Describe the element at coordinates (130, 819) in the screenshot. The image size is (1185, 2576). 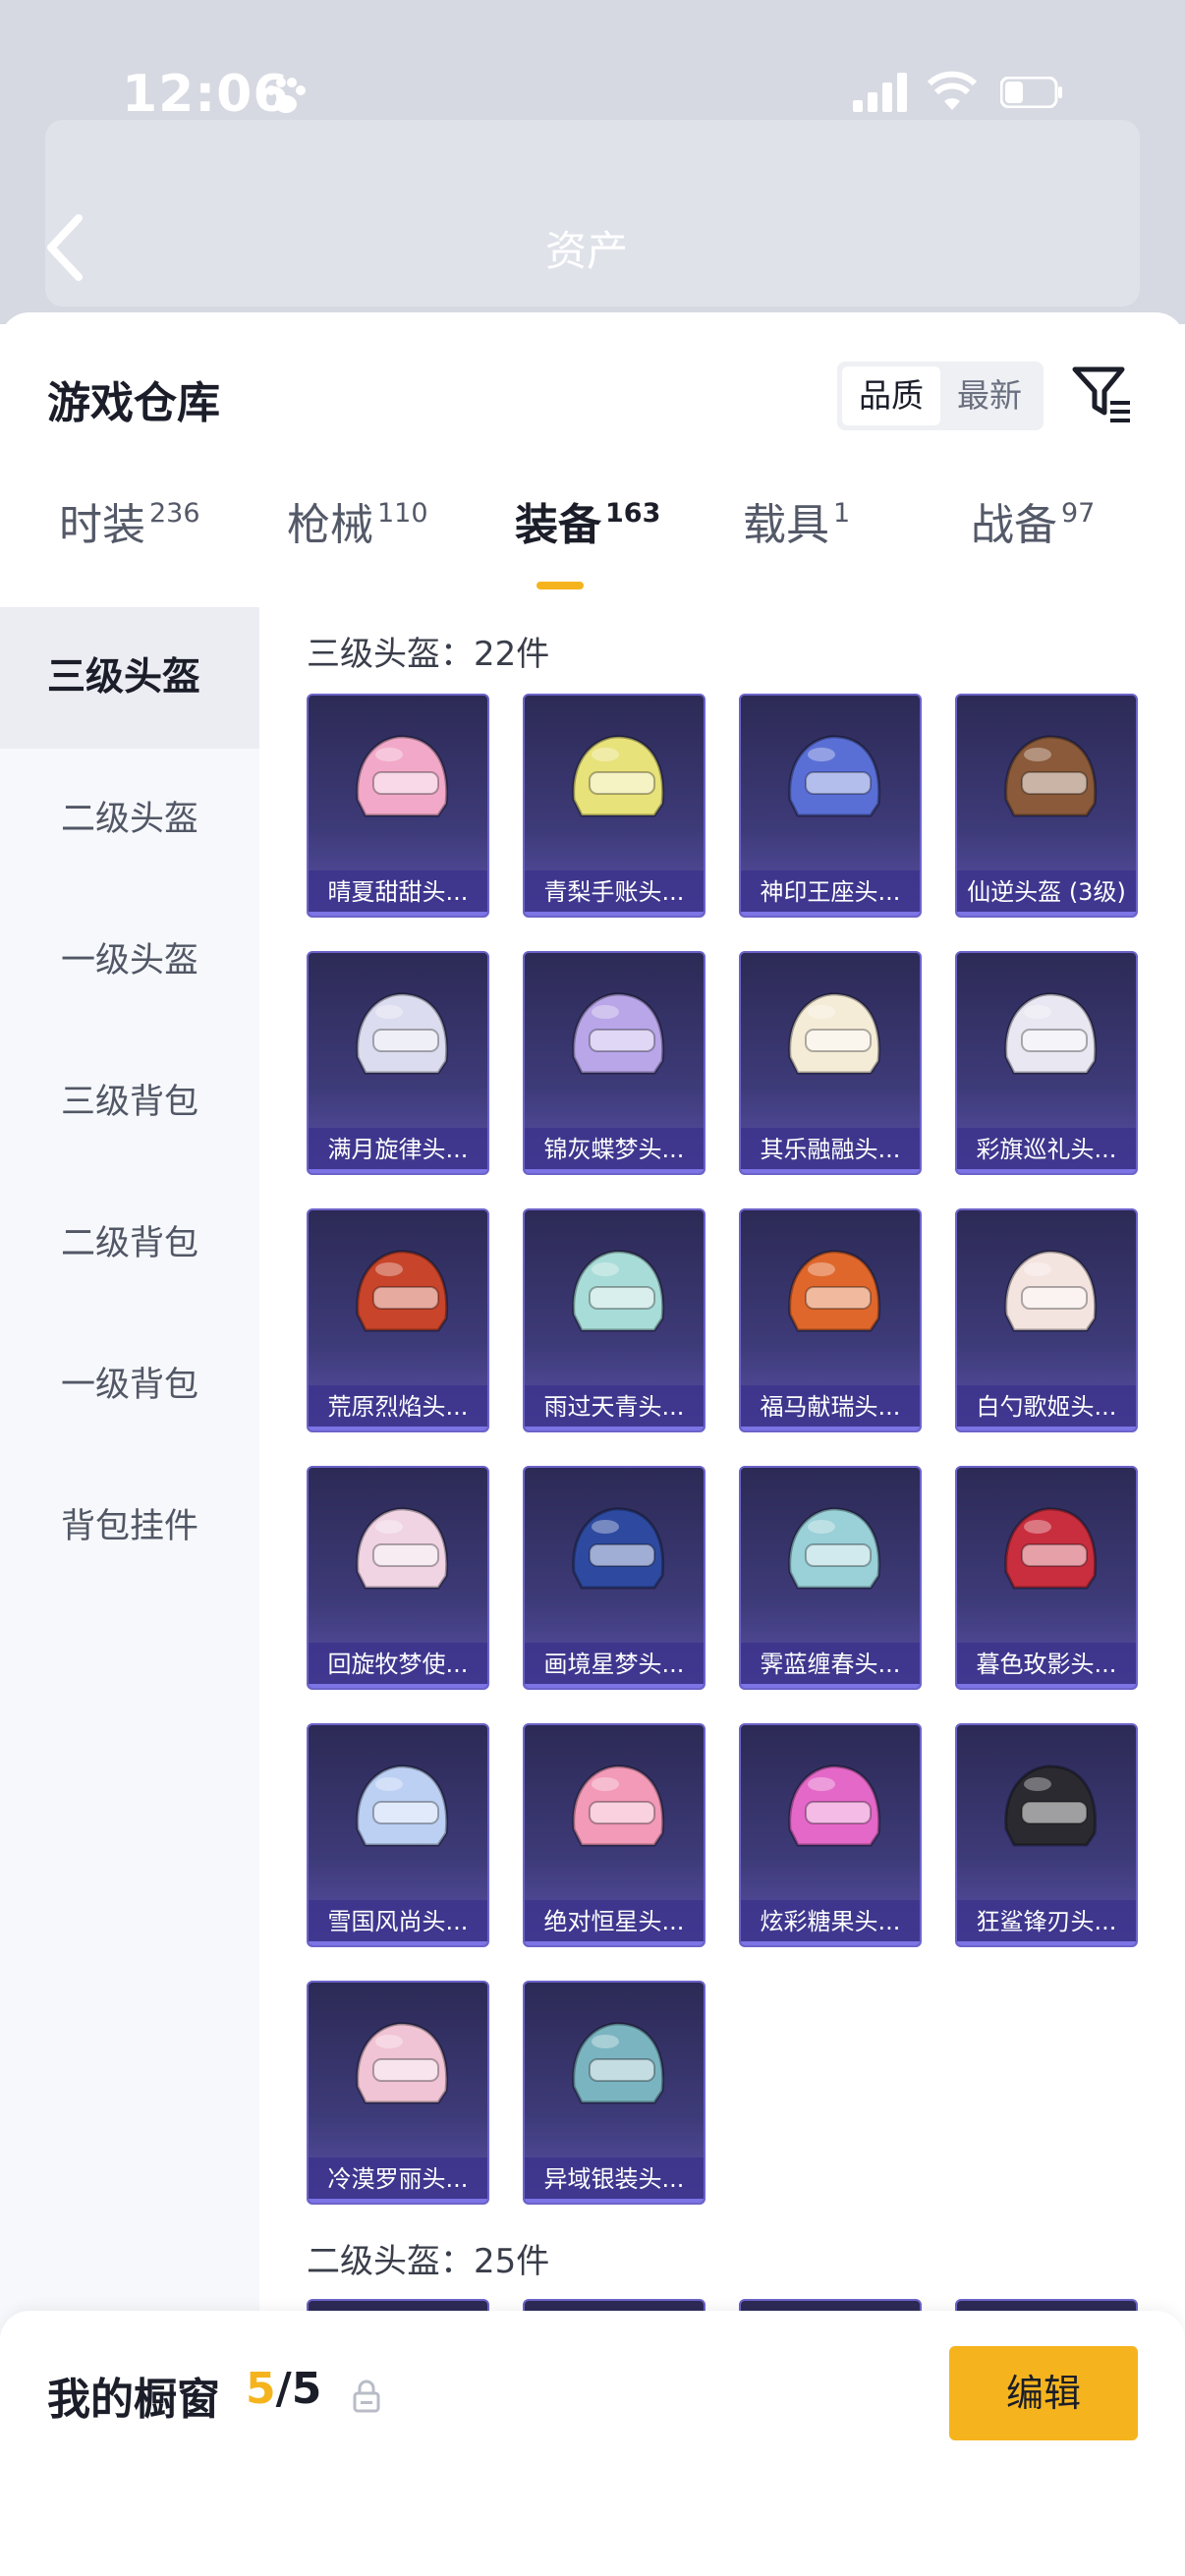
I see `subcategory-level2-helmet: 二级头盔` at that location.